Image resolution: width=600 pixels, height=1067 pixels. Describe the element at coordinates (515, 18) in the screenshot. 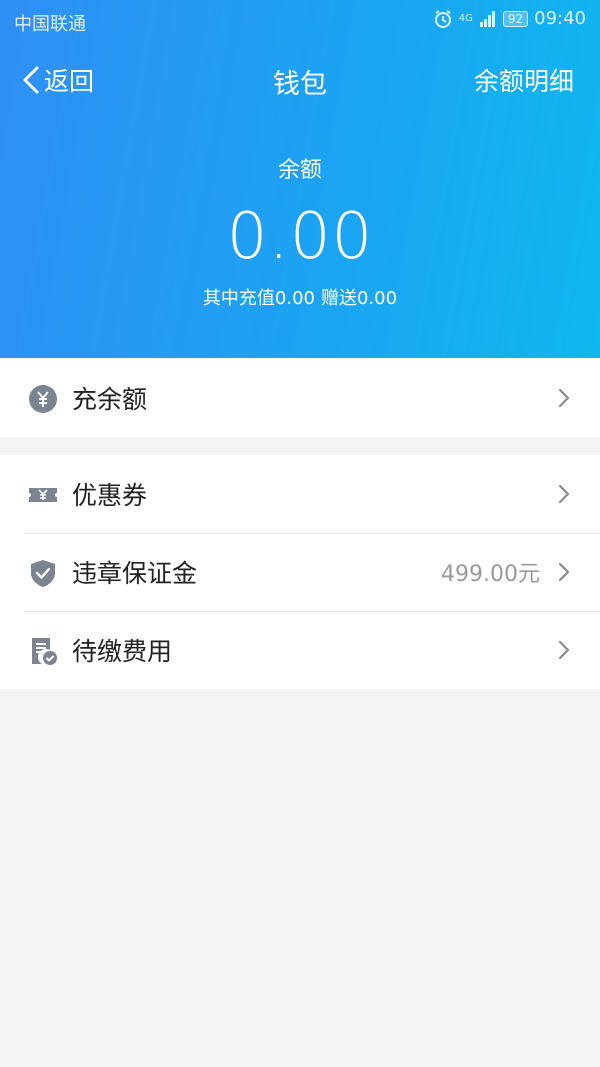

I see `battery-indicator: 92` at that location.